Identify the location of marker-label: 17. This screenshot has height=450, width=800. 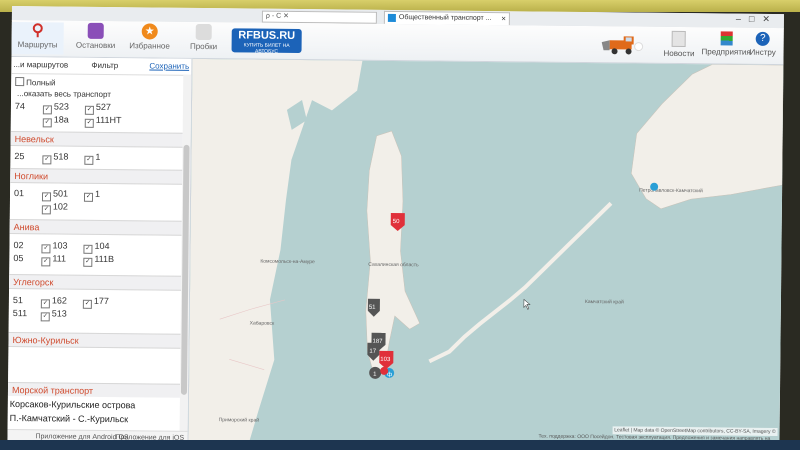
(372, 352).